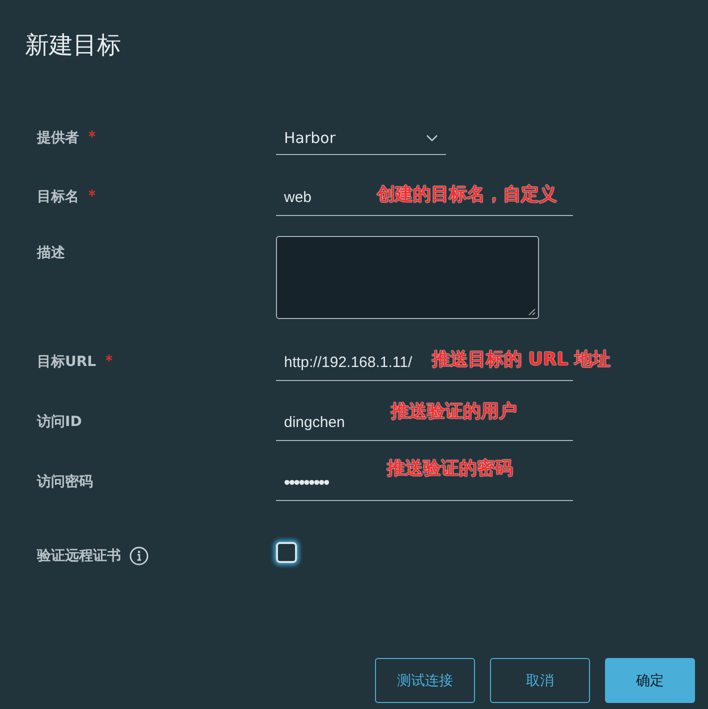 This screenshot has height=709, width=708. Describe the element at coordinates (139, 556) in the screenshot. I see `info-icon` at that location.